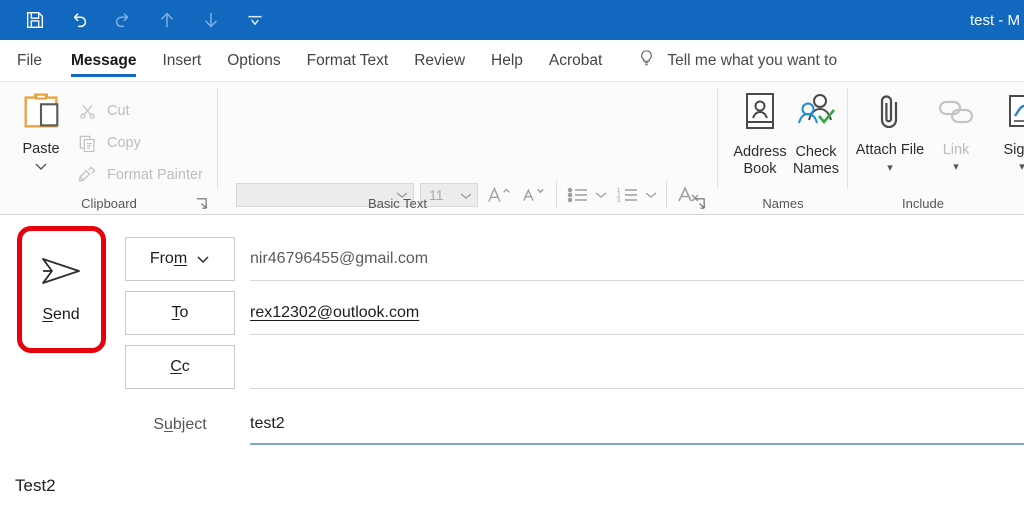 The width and height of the screenshot is (1024, 508). Describe the element at coordinates (201, 203) in the screenshot. I see `clipboard-dialog-launcher` at that location.